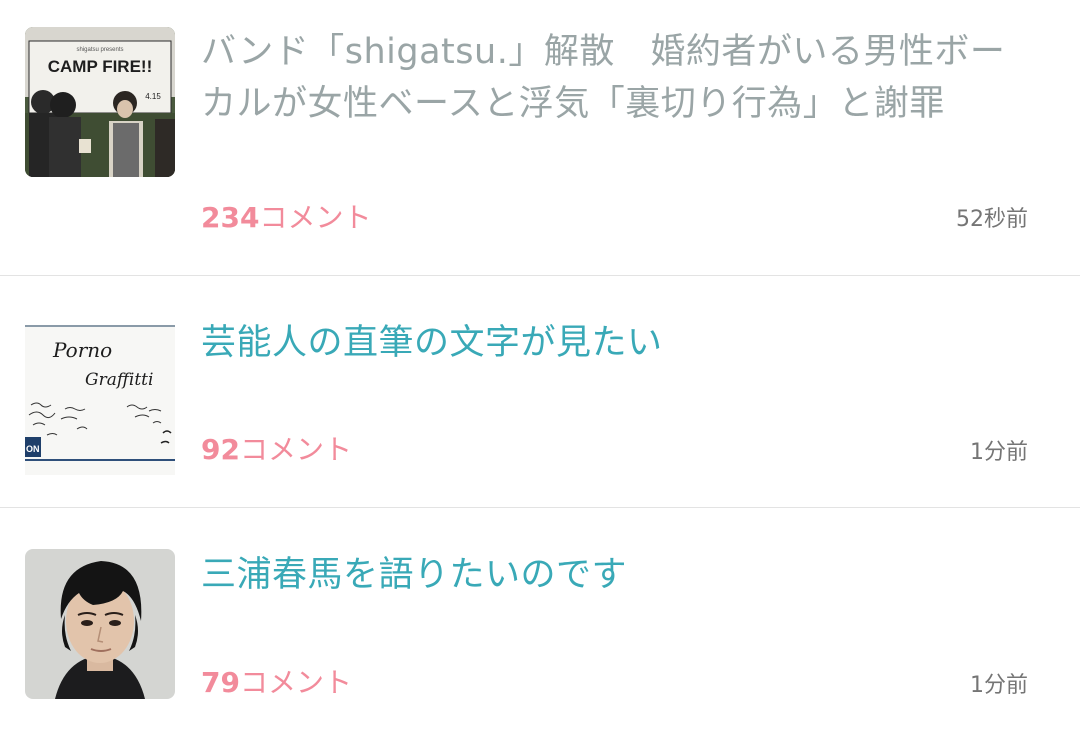 The width and height of the screenshot is (1080, 731). Describe the element at coordinates (33, 449) in the screenshot. I see `edge-text: ON` at that location.